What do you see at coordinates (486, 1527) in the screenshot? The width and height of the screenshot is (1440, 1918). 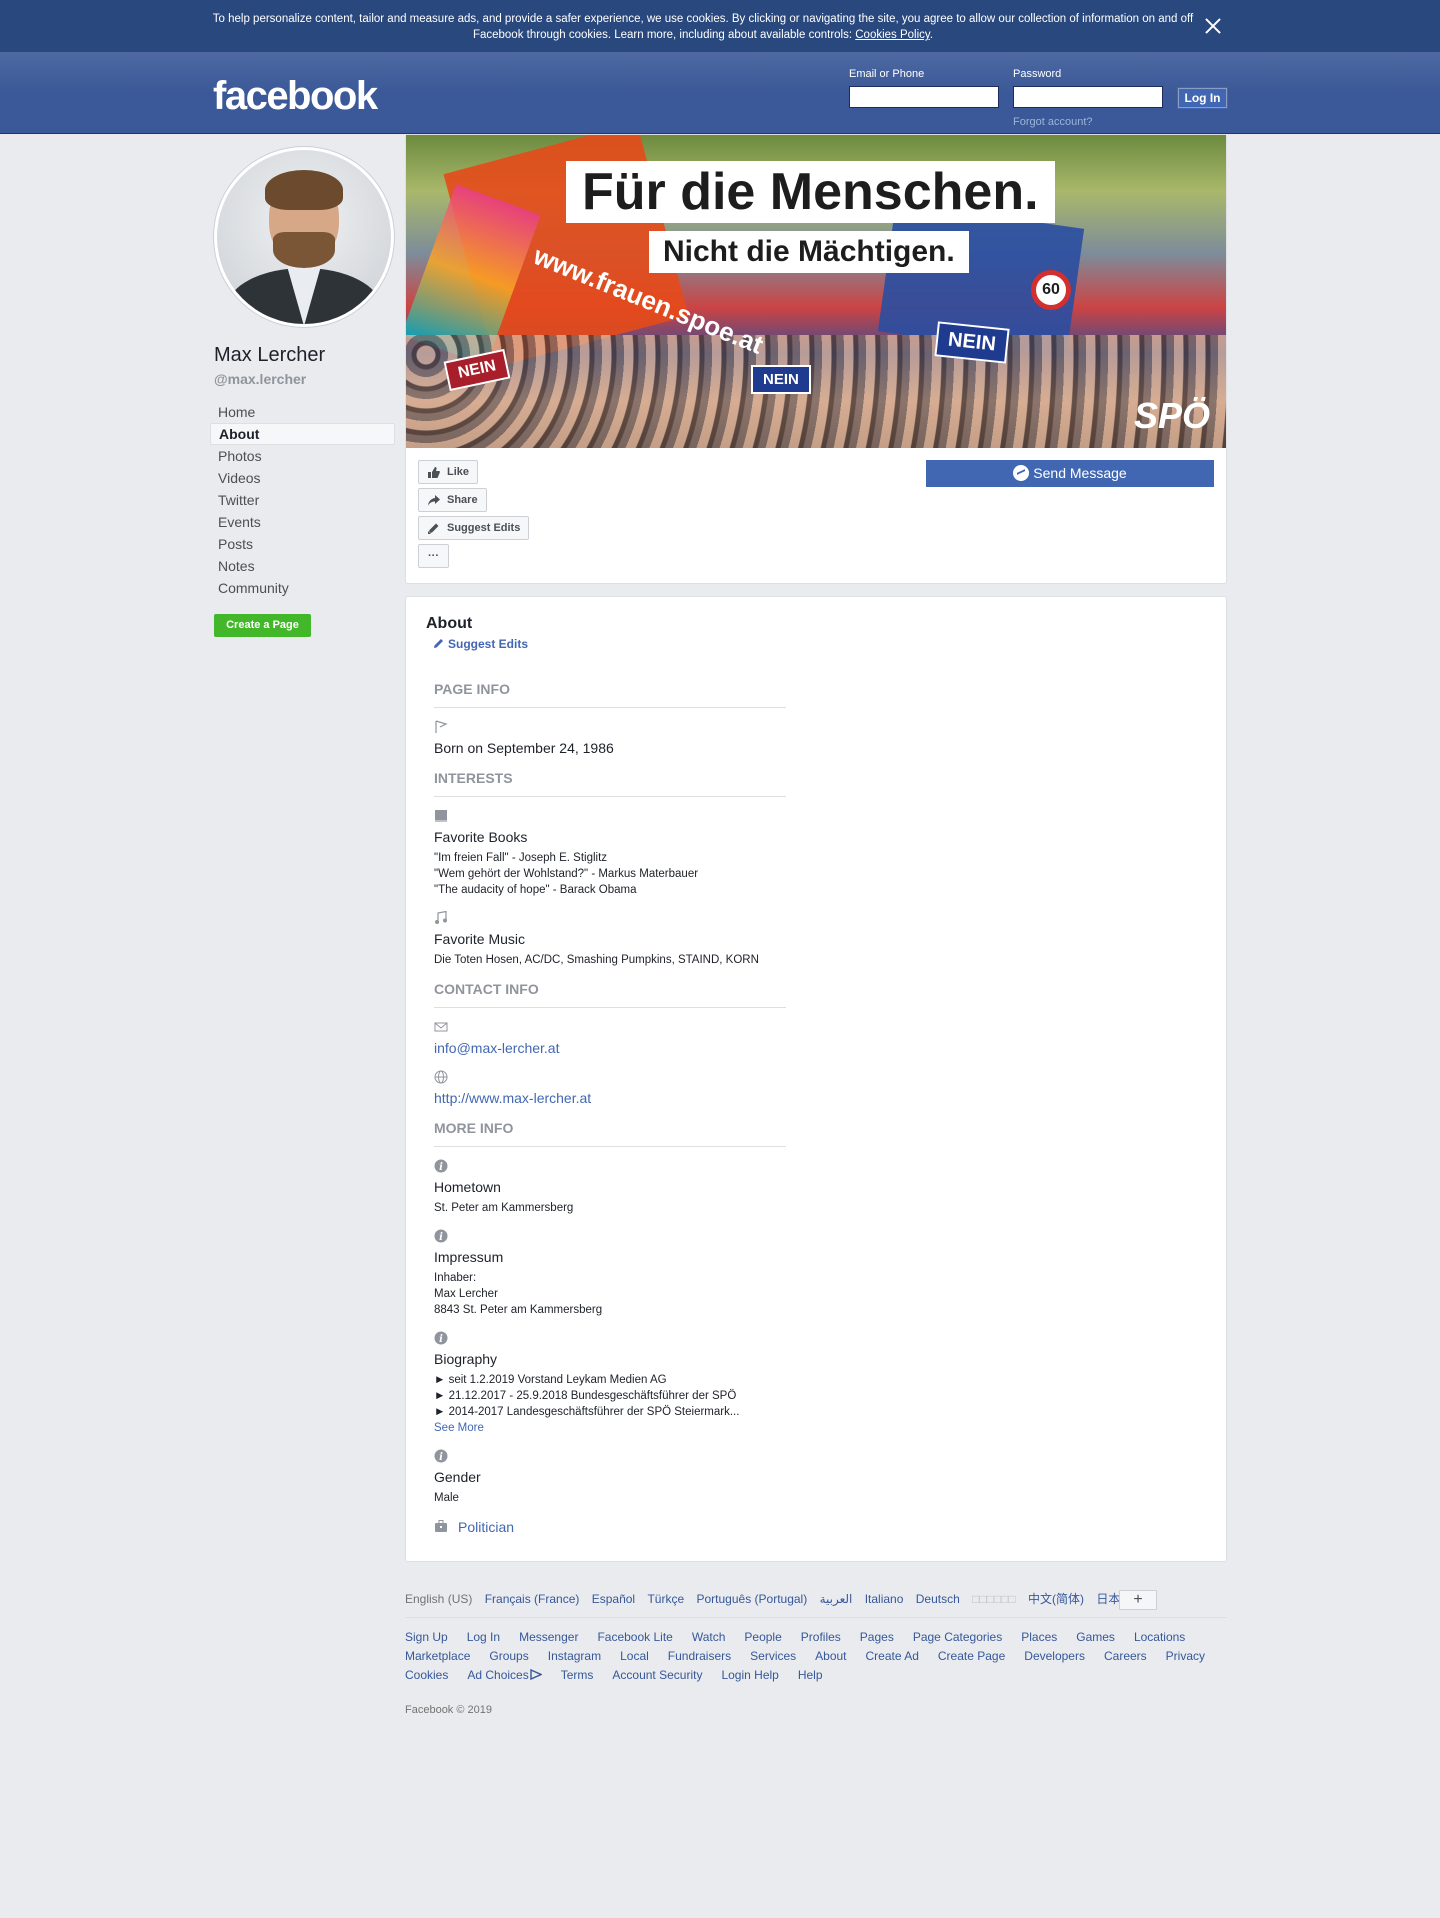 I see `category-link: Politician` at bounding box center [486, 1527].